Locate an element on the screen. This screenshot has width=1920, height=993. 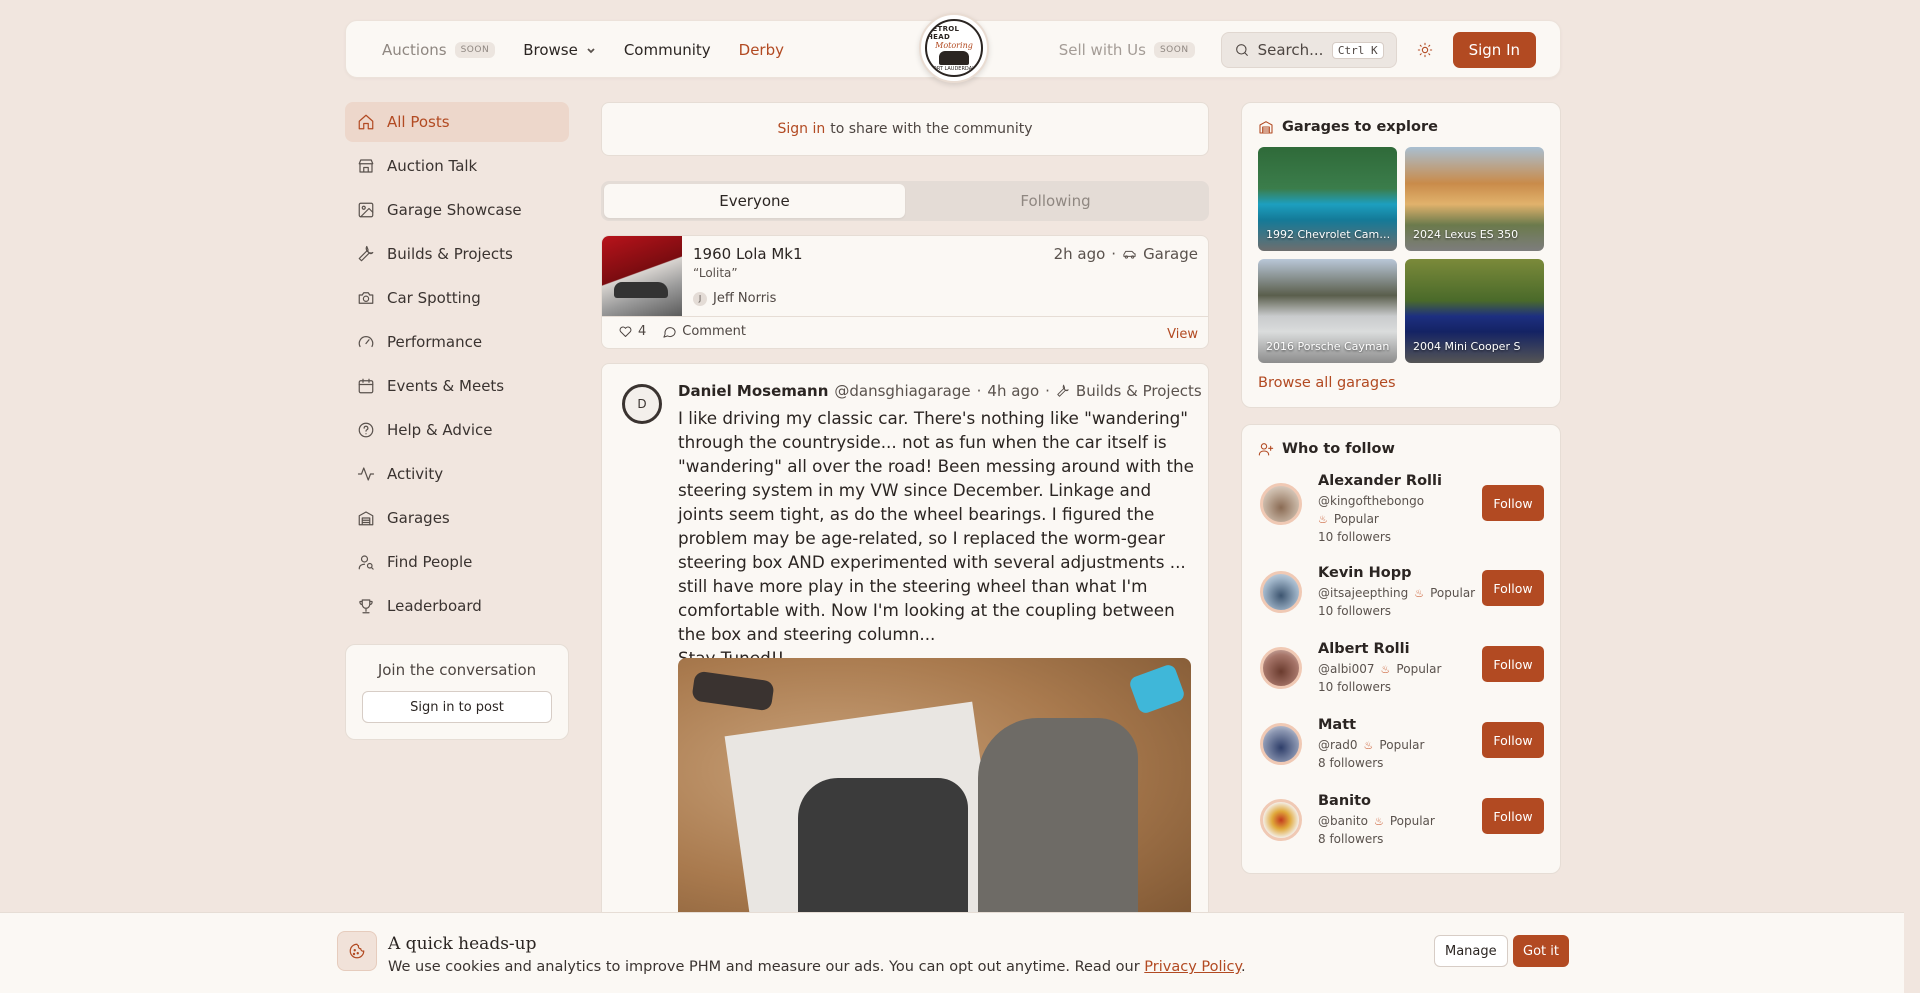
theme-toggle-button is located at coordinates (1425, 50).